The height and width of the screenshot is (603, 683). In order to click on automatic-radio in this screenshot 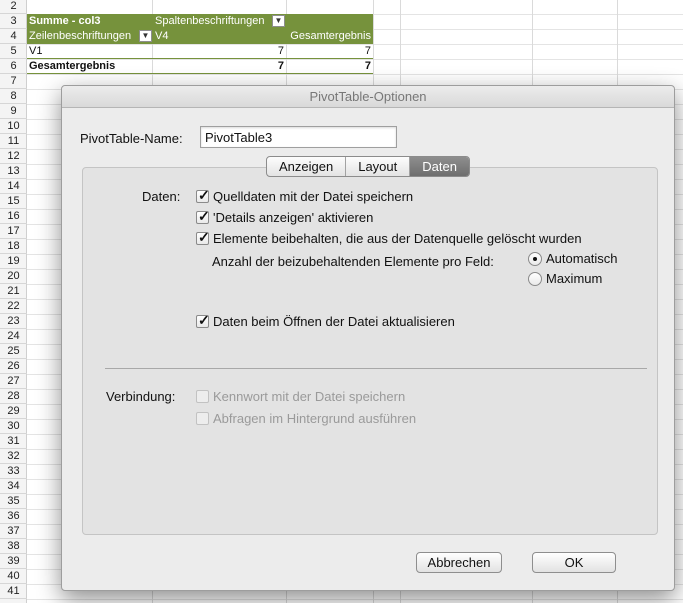, I will do `click(535, 259)`.